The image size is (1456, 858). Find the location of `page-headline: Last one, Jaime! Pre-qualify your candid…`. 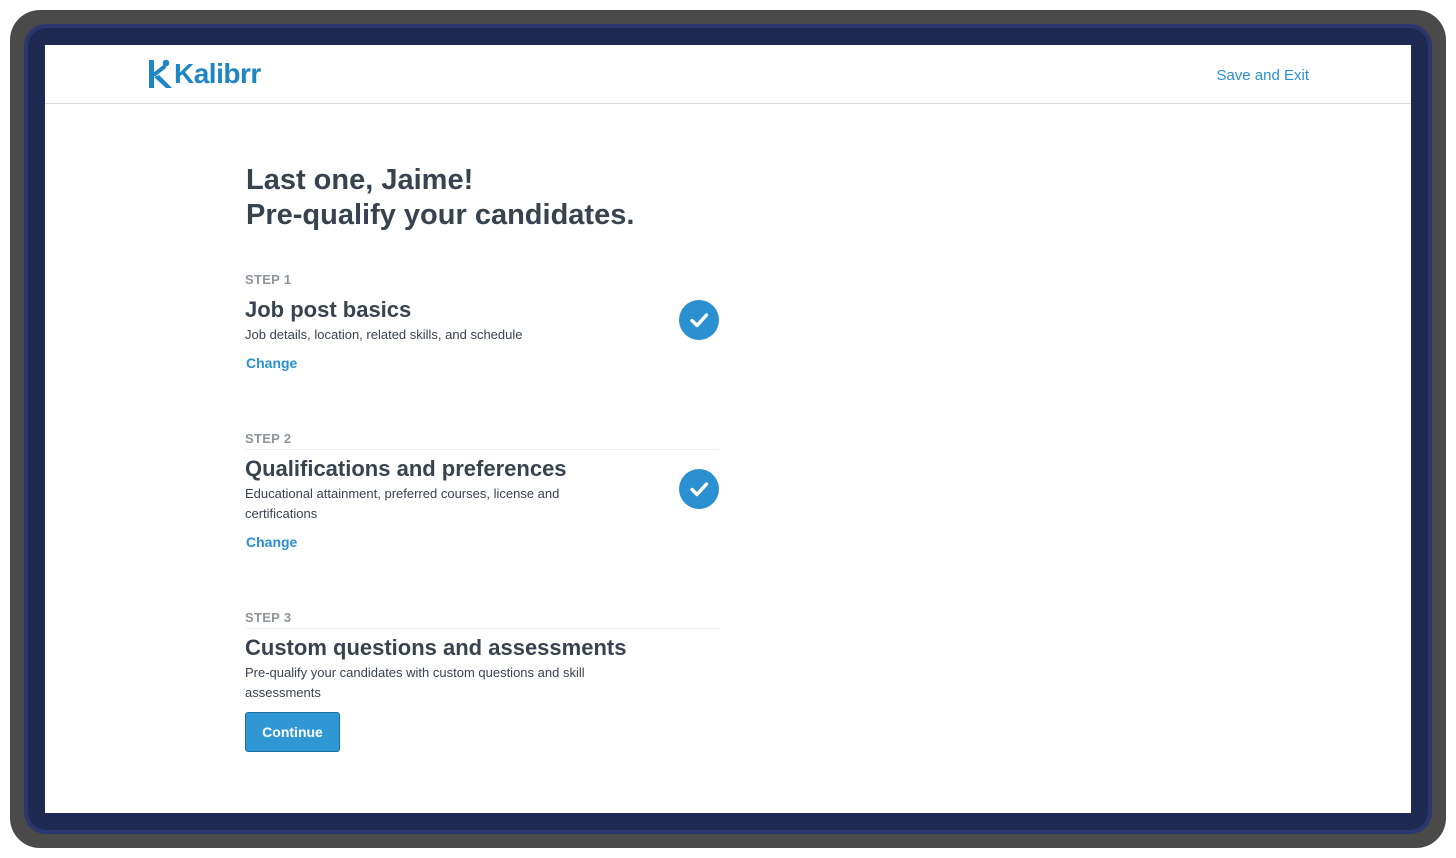

page-headline: Last one, Jaime! Pre-qualify your candid… is located at coordinates (440, 198).